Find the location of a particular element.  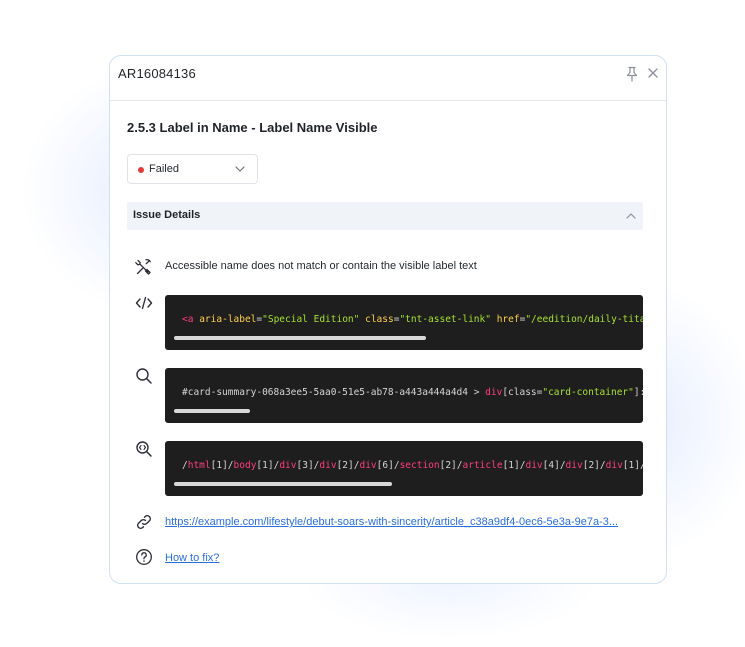

xpath-tag: article is located at coordinates (482, 465).